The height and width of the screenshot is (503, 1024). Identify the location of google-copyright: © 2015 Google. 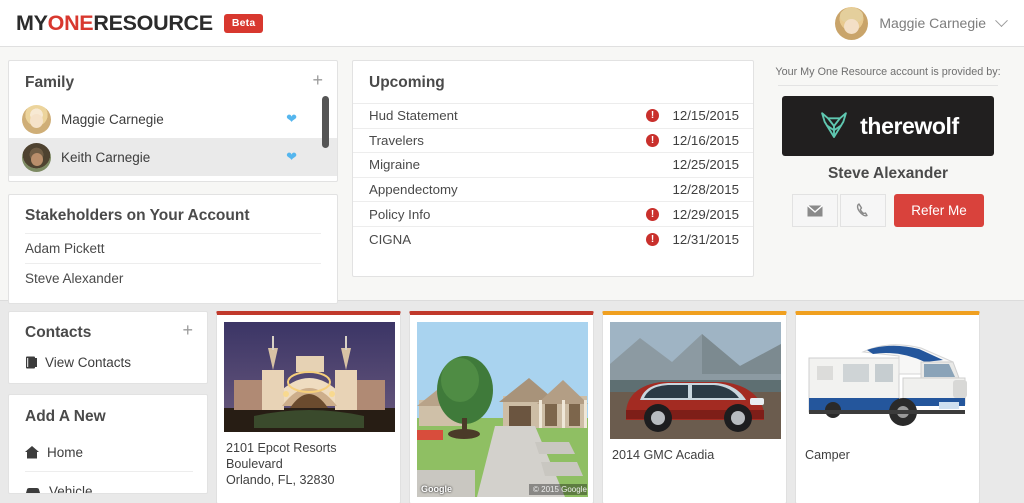
(560, 489).